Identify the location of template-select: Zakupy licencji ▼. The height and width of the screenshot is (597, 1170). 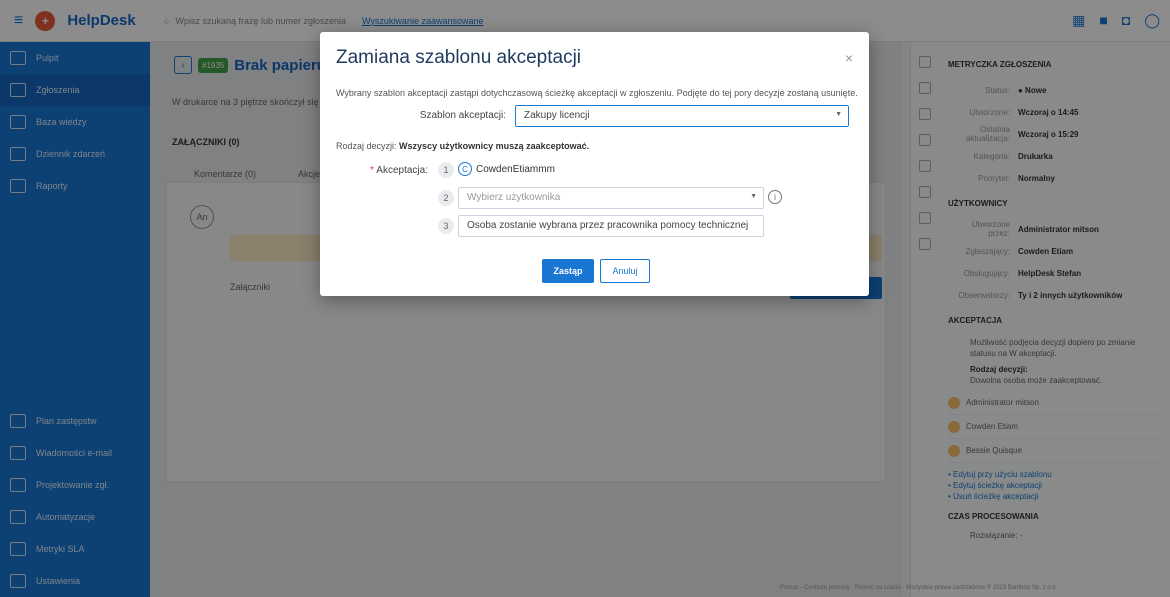
(682, 116).